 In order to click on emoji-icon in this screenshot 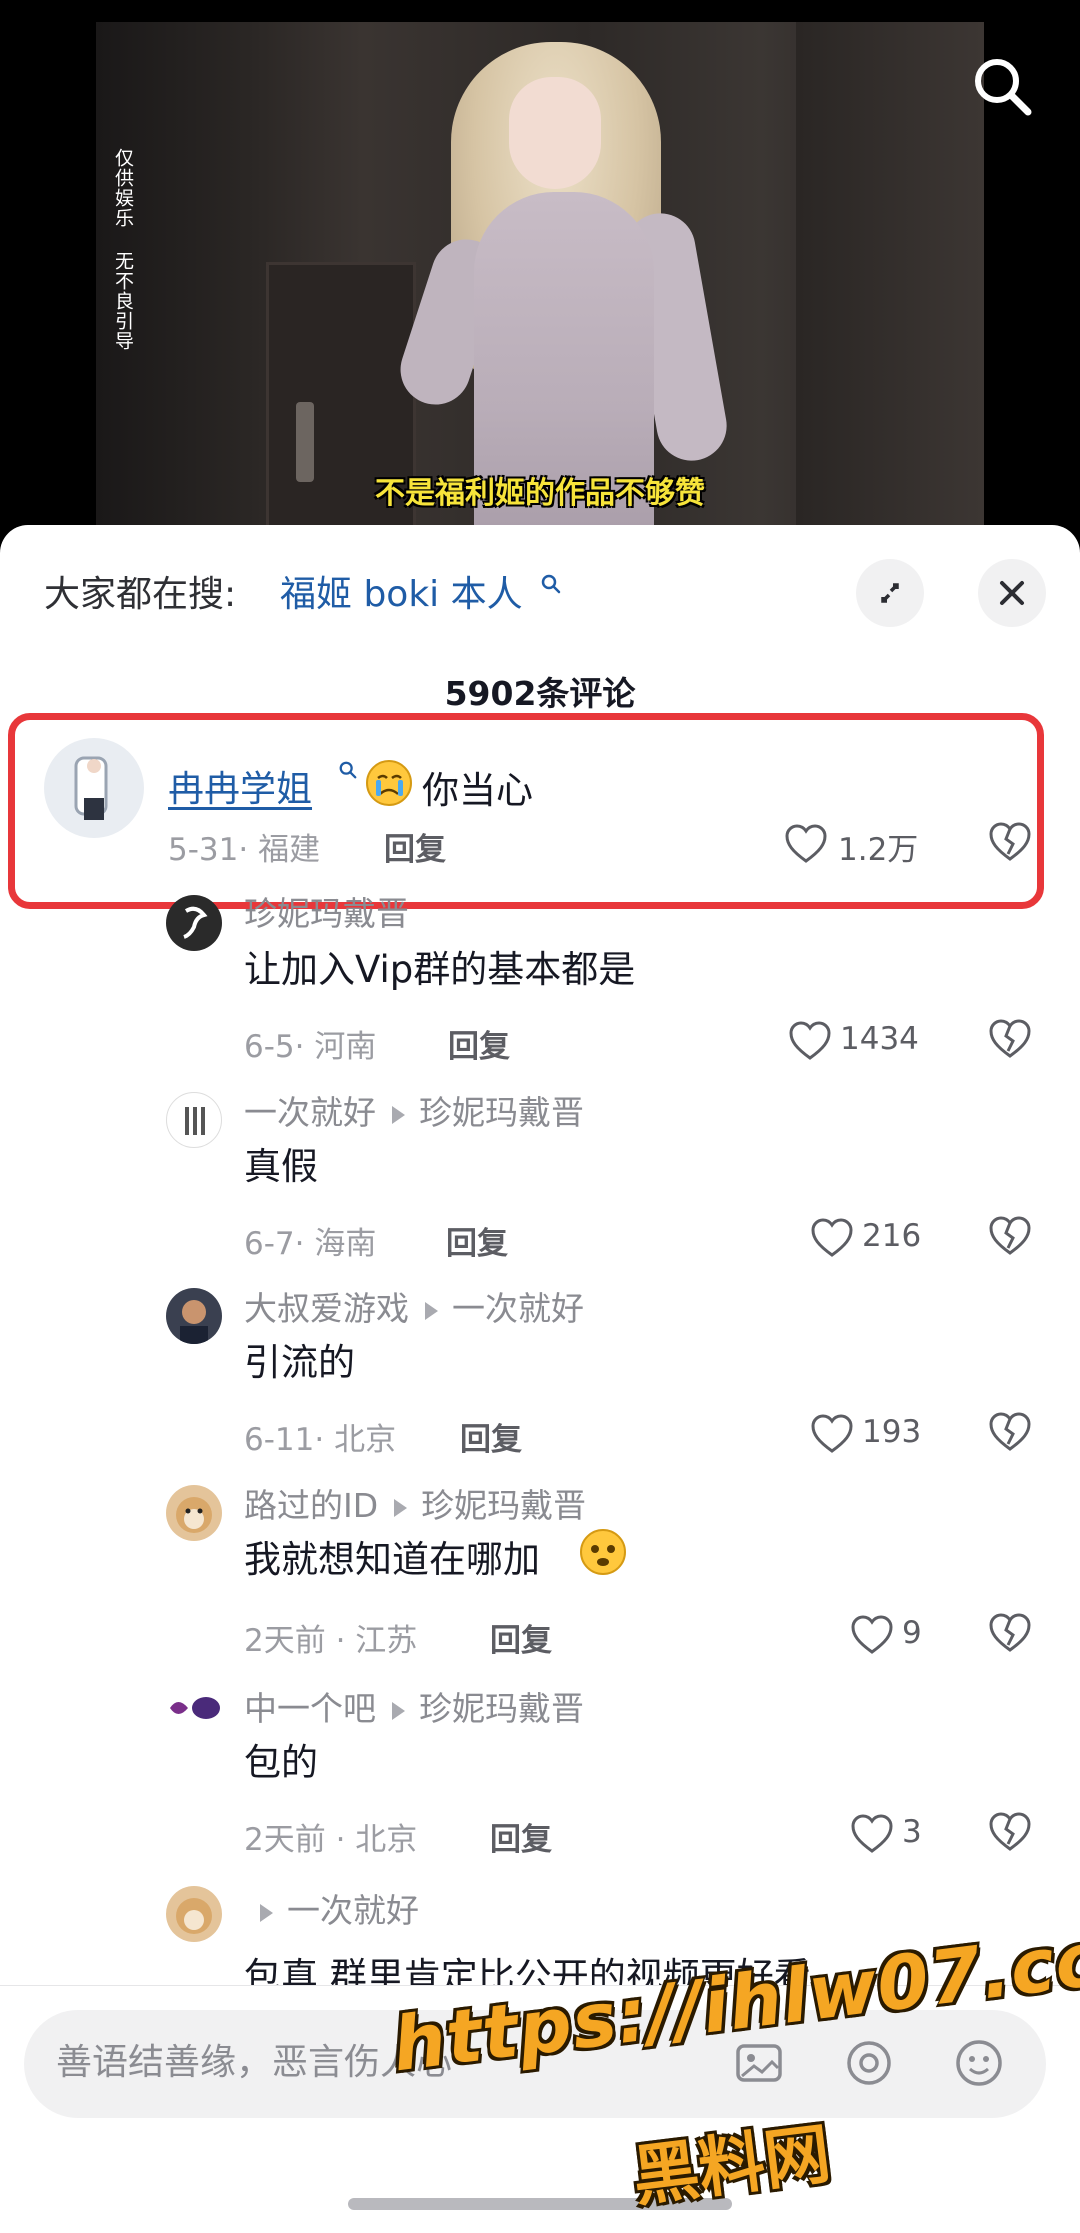, I will do `click(979, 2063)`.